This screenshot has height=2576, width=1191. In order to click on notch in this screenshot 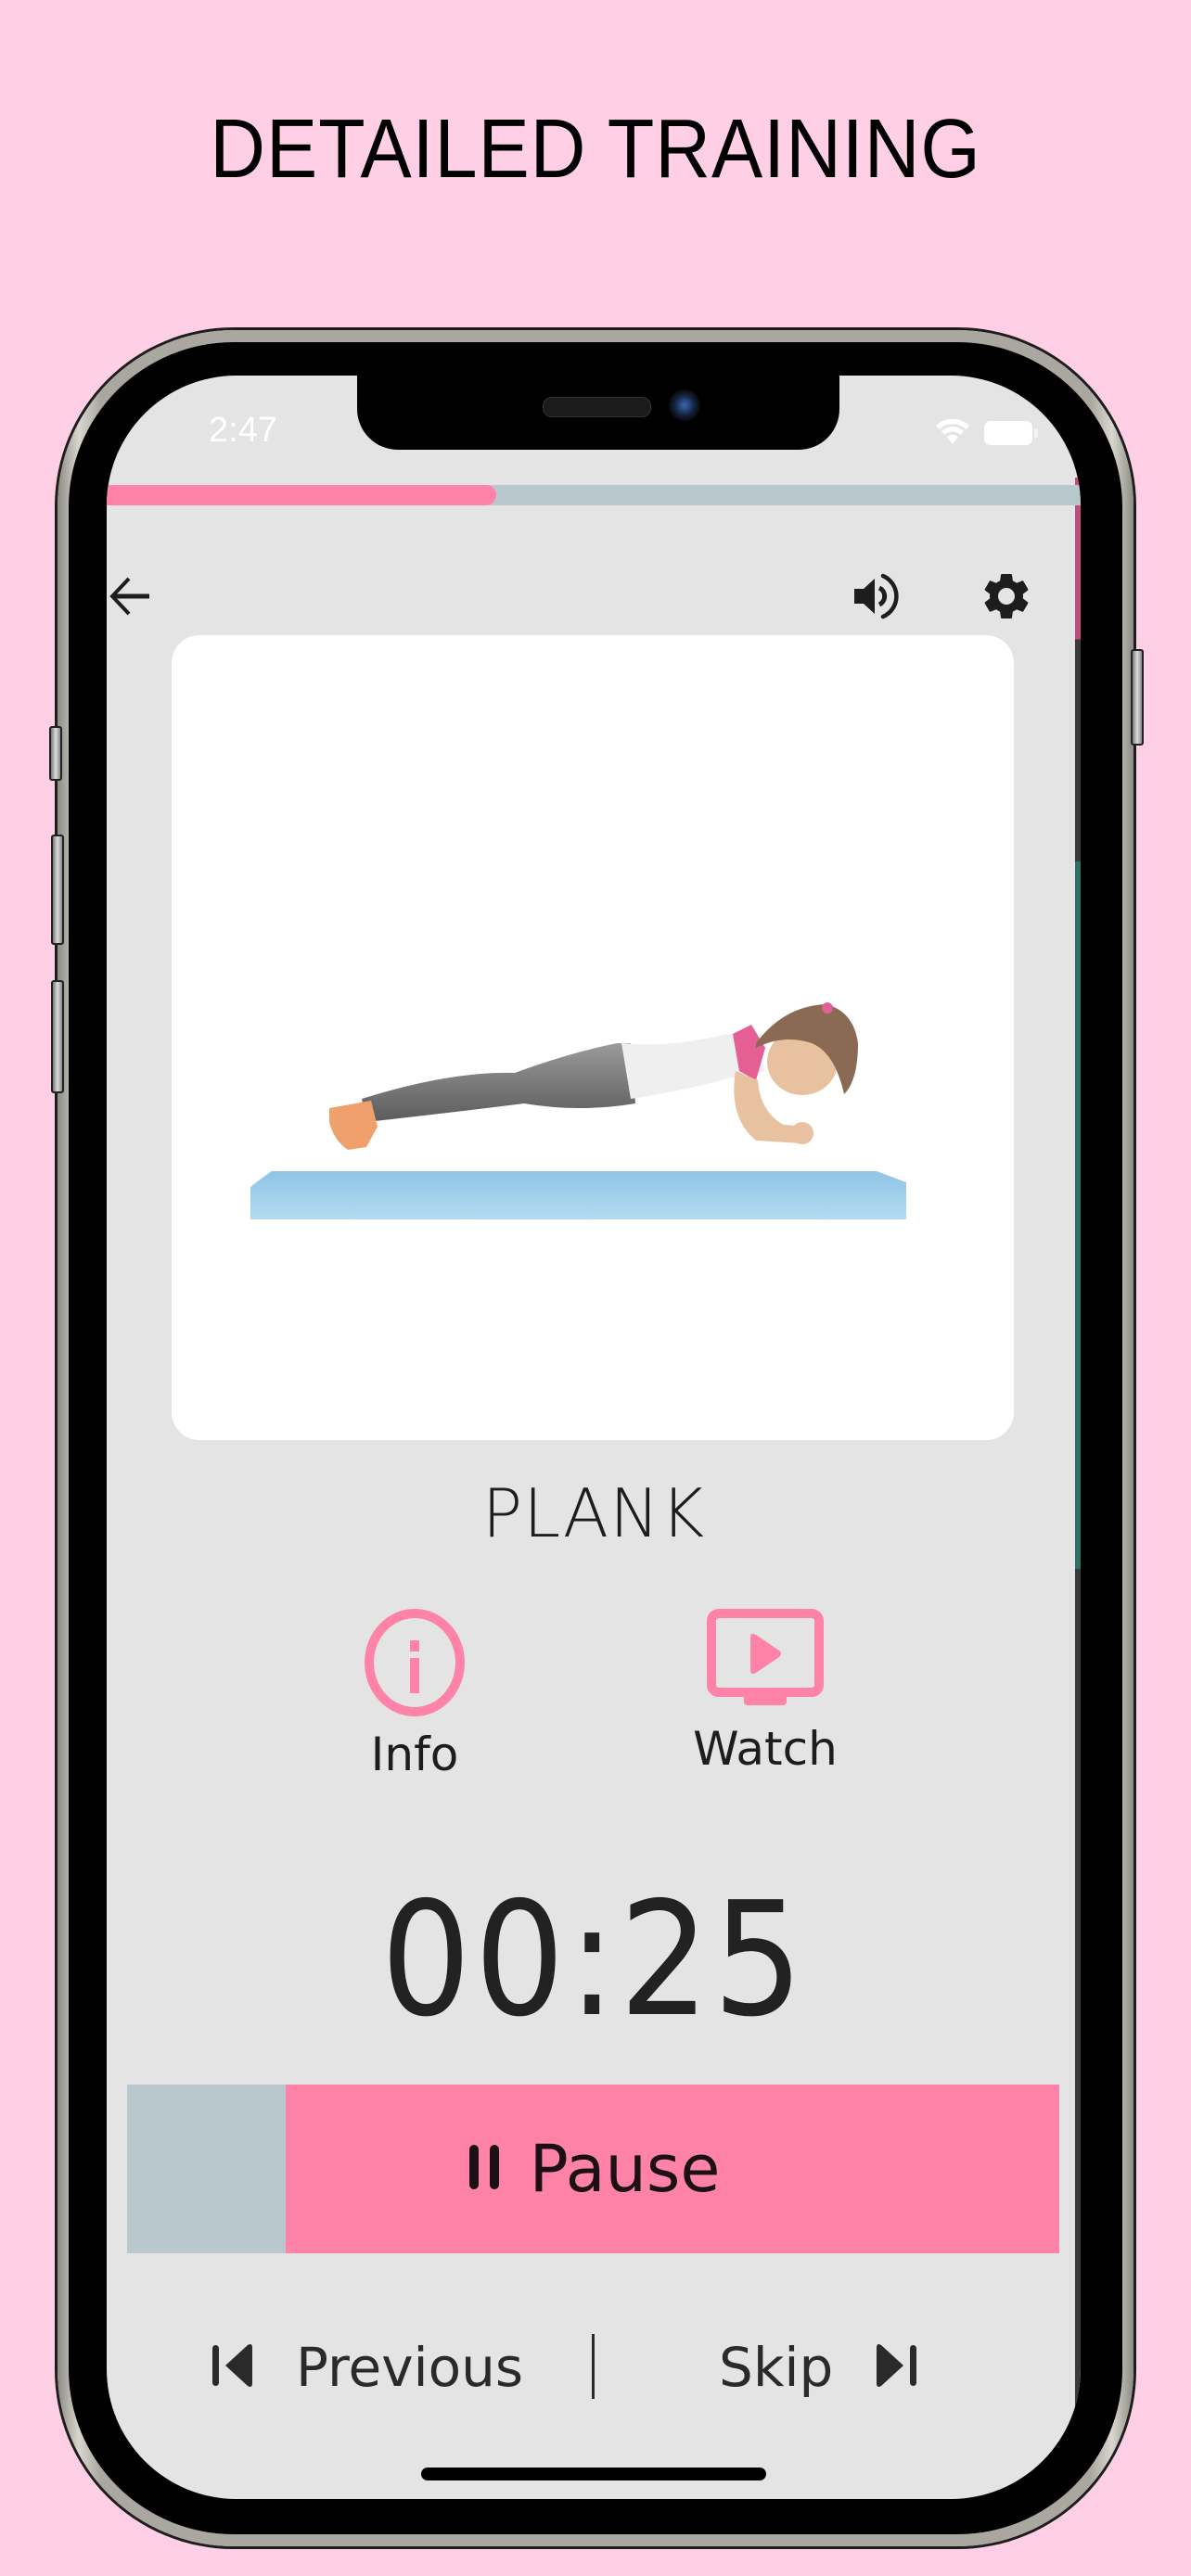, I will do `click(598, 413)`.